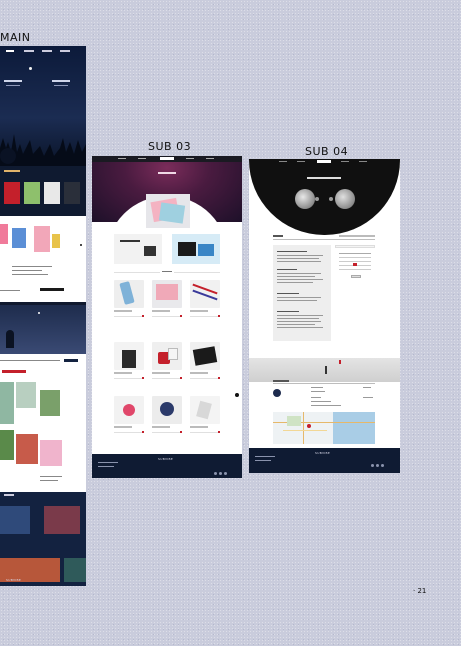 This screenshot has height=646, width=461. What do you see at coordinates (167, 294) in the screenshot?
I see `product-notebook` at bounding box center [167, 294].